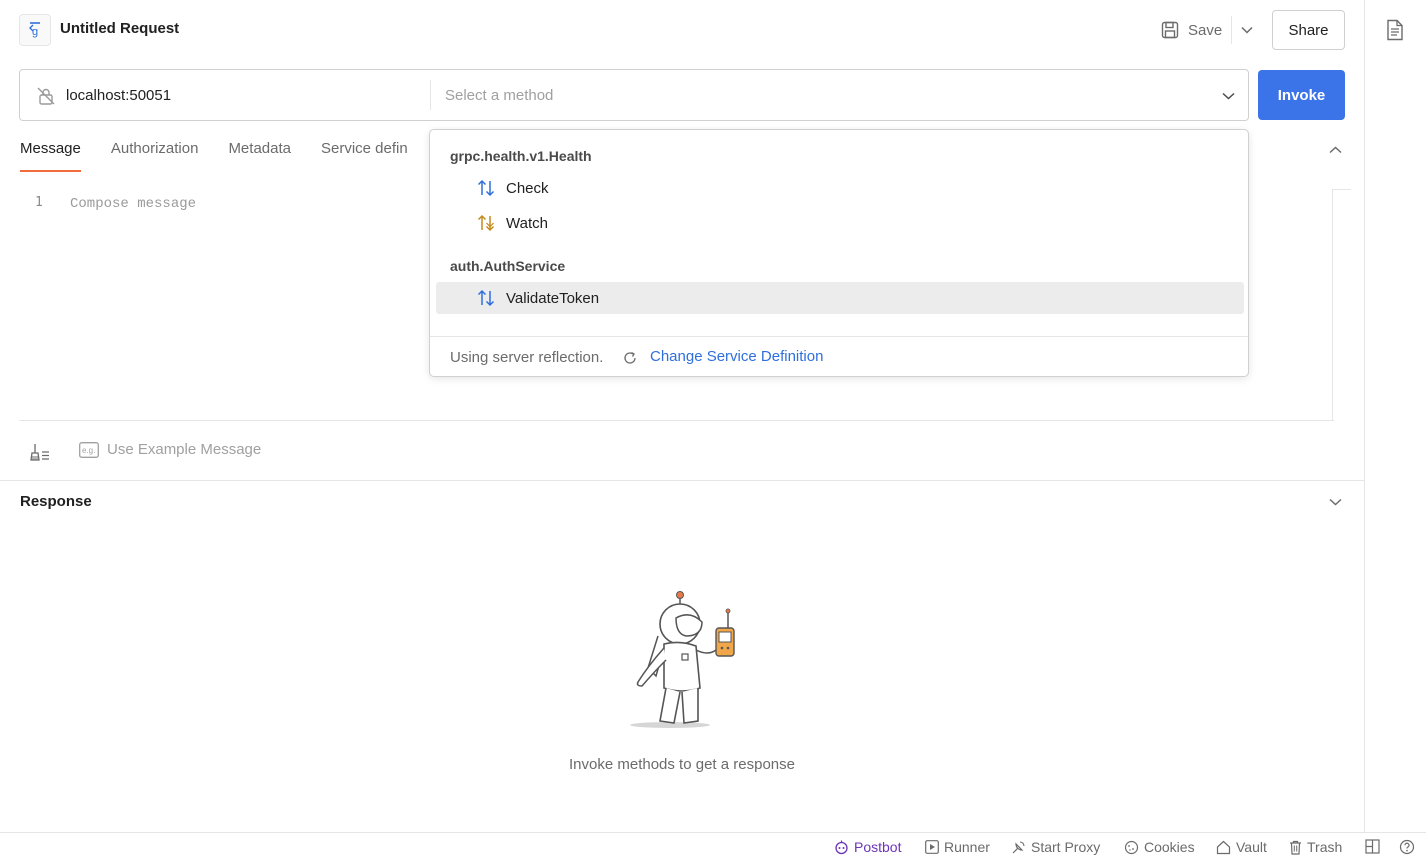  What do you see at coordinates (840, 223) in the screenshot?
I see `method-item-watch: Watch` at bounding box center [840, 223].